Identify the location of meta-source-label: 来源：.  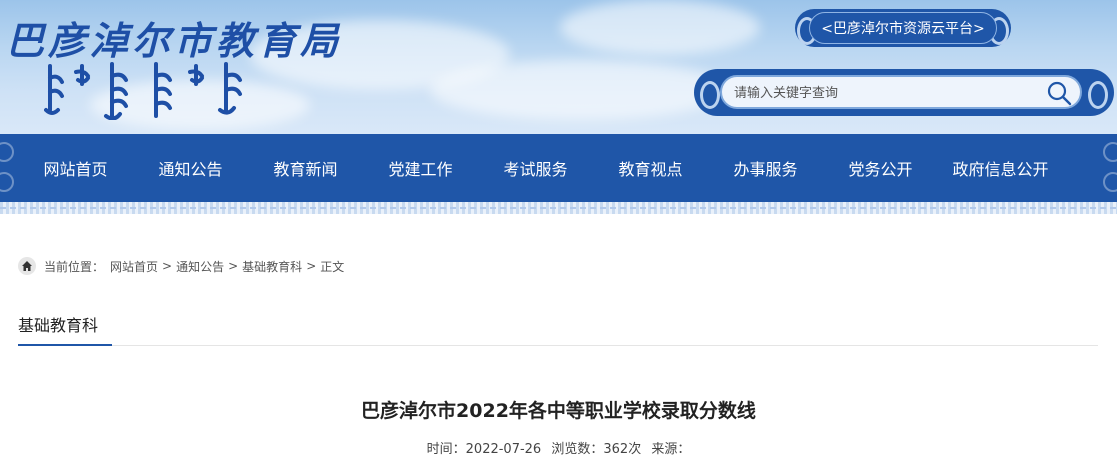
(671, 449).